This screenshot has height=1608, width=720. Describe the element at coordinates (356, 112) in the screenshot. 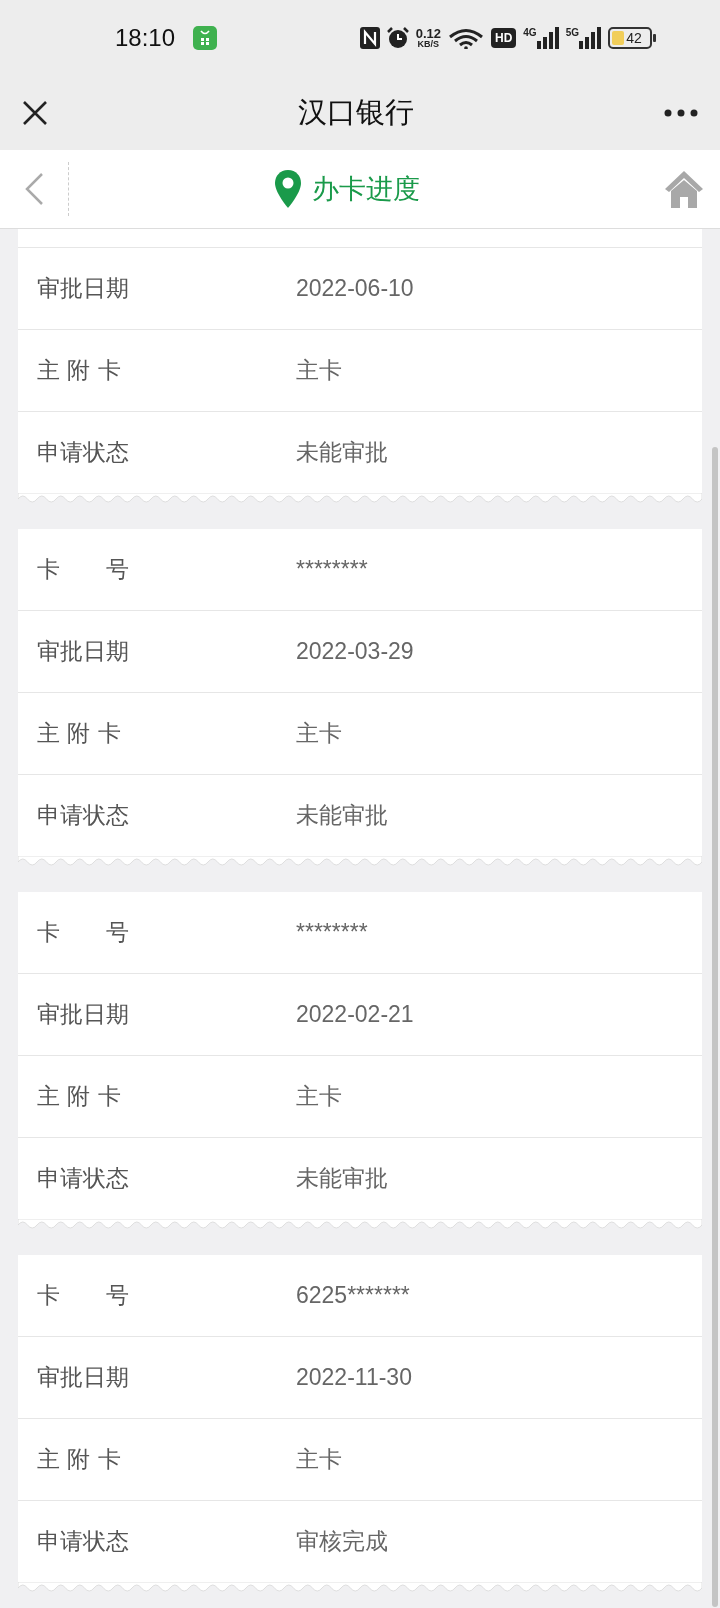

I see `page-title: 汉口银行` at that location.